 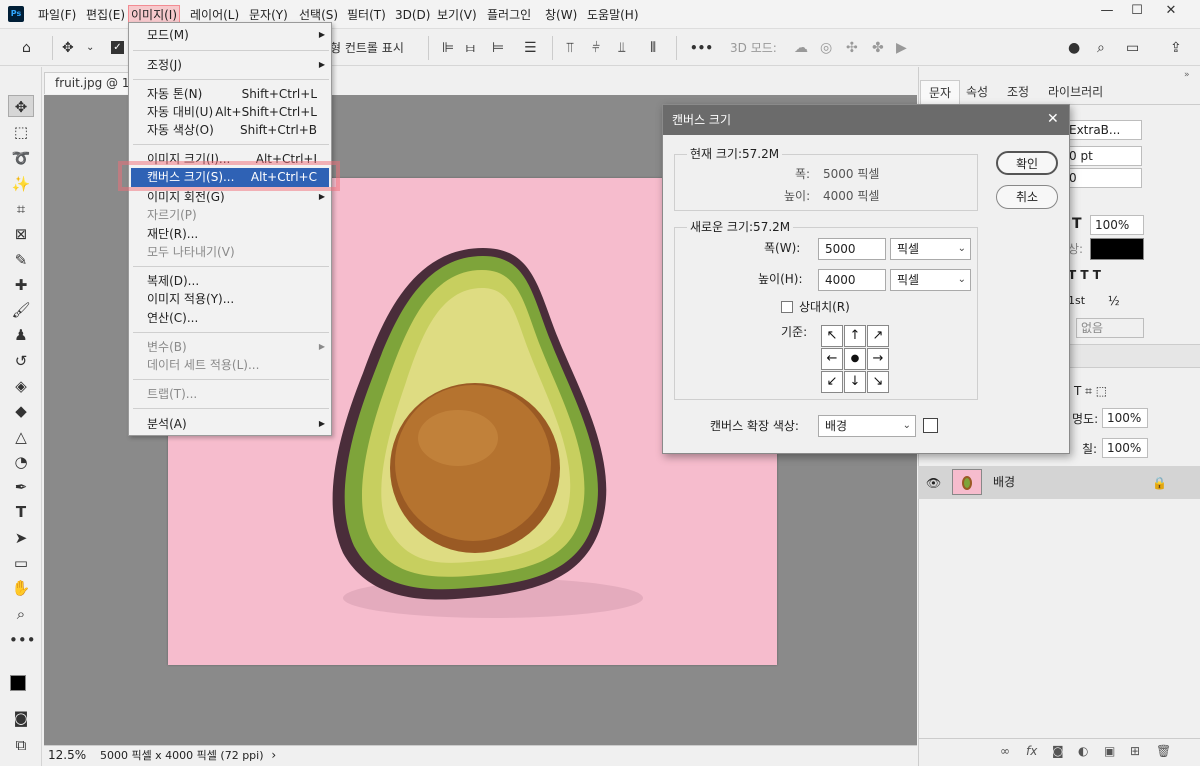 I want to click on image-menu-item: 자동 대비(U) Alt+Shift+Ctrl+L, so click(x=238, y=112).